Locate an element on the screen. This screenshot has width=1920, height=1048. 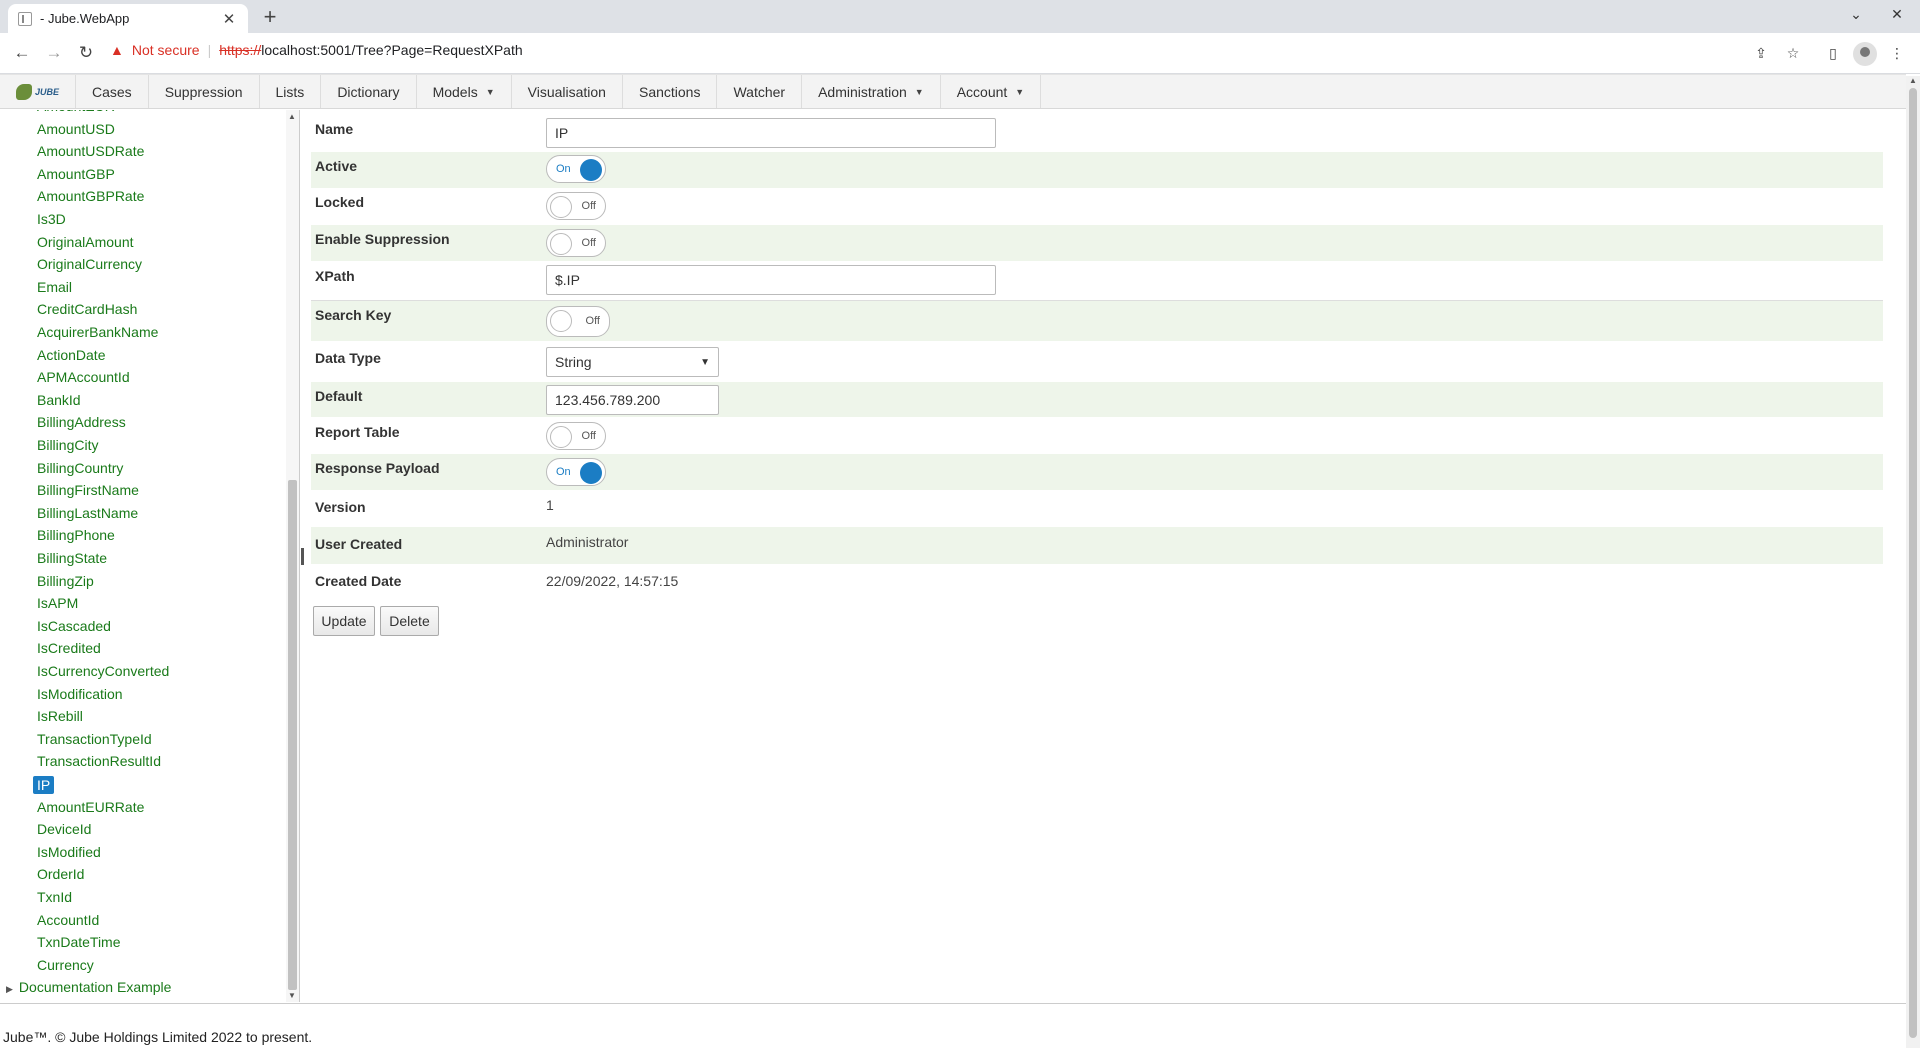
tree-item-creditcardhash: CreditCardHash is located at coordinates (87, 309).